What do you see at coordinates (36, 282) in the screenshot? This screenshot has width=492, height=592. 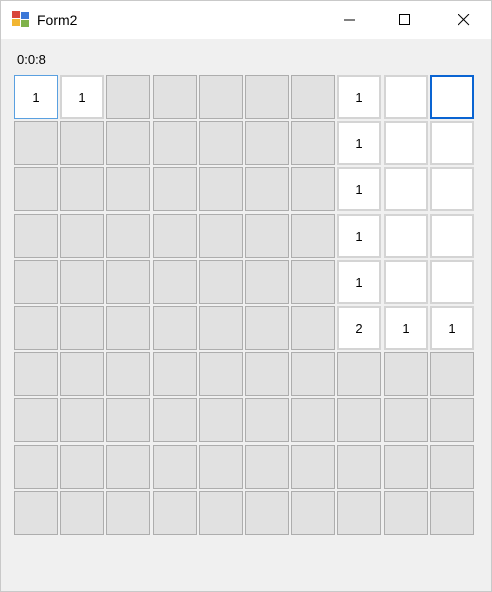 I see `board-cell-r4-c0` at bounding box center [36, 282].